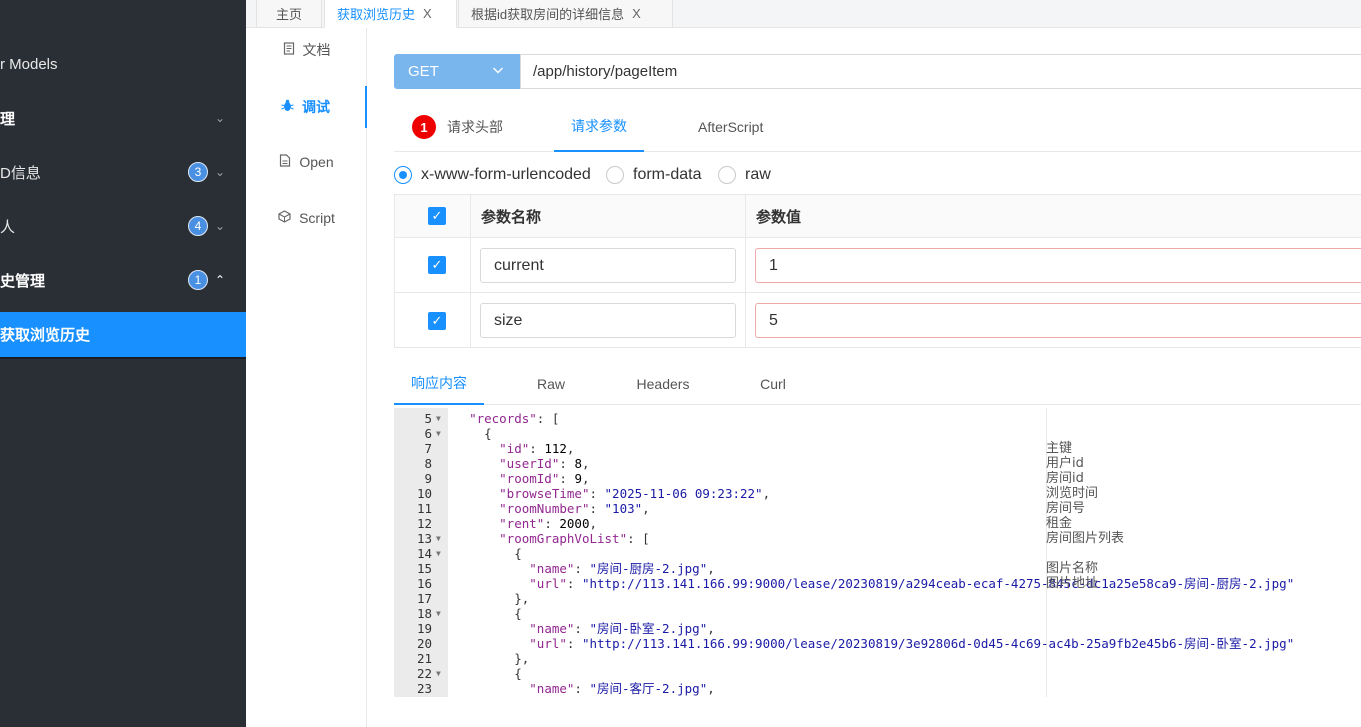 This screenshot has height=727, width=1361. What do you see at coordinates (878, 216) in the screenshot?
I see `table-header-row: ✓ 参数名称 参数值` at bounding box center [878, 216].